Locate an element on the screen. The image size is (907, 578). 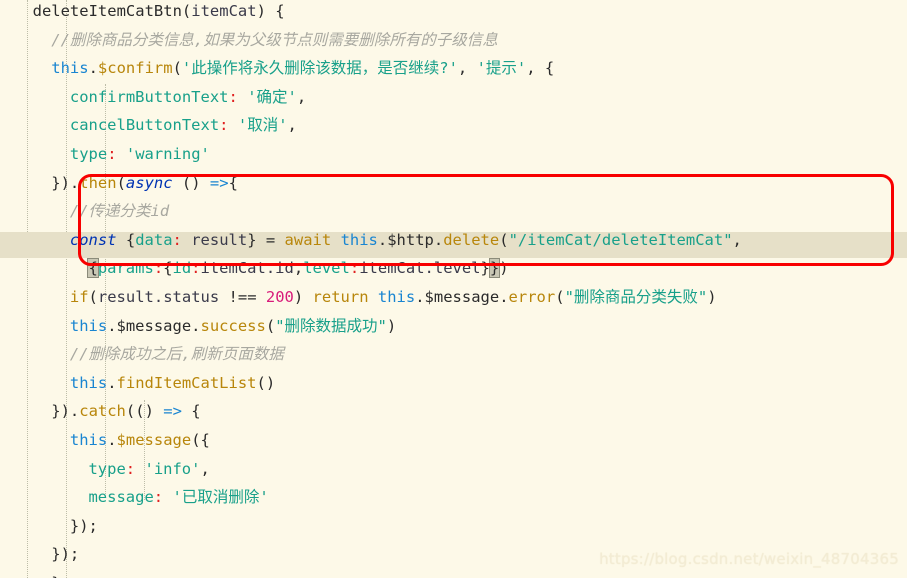
code-line: deleteItemCatBtn(itemCat) { is located at coordinates (159, 13).